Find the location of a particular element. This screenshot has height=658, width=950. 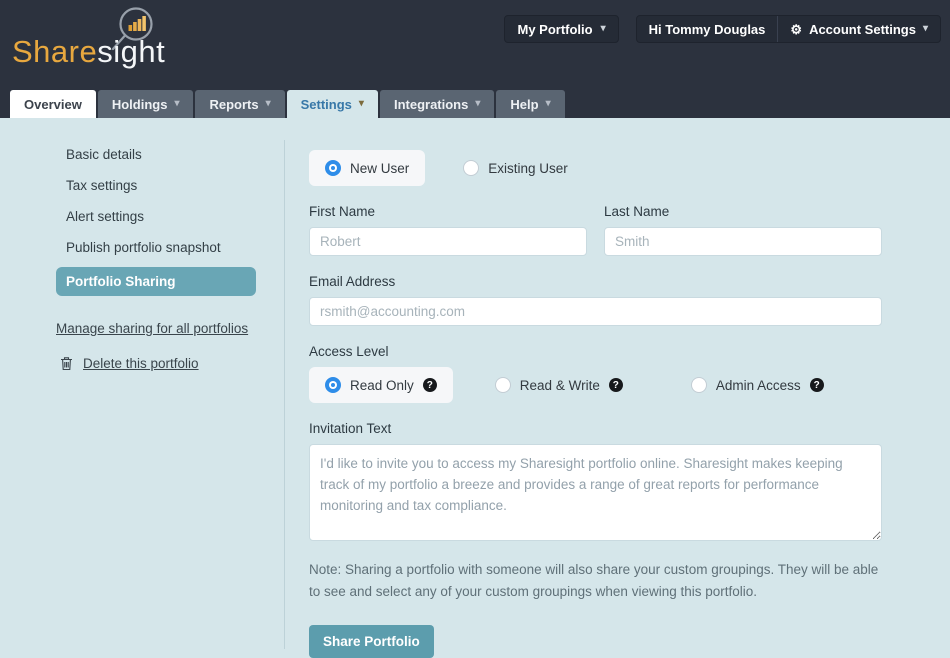

sidebar-item-basic-details: Basic details is located at coordinates (156, 155).